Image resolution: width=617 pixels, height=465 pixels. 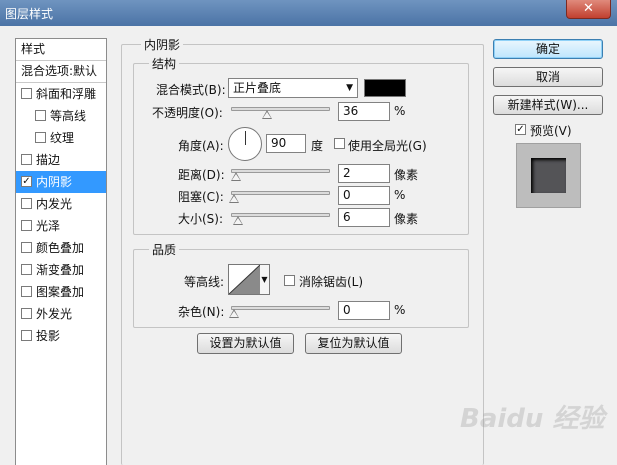 I want to click on style-item: 内发光, so click(x=61, y=204).